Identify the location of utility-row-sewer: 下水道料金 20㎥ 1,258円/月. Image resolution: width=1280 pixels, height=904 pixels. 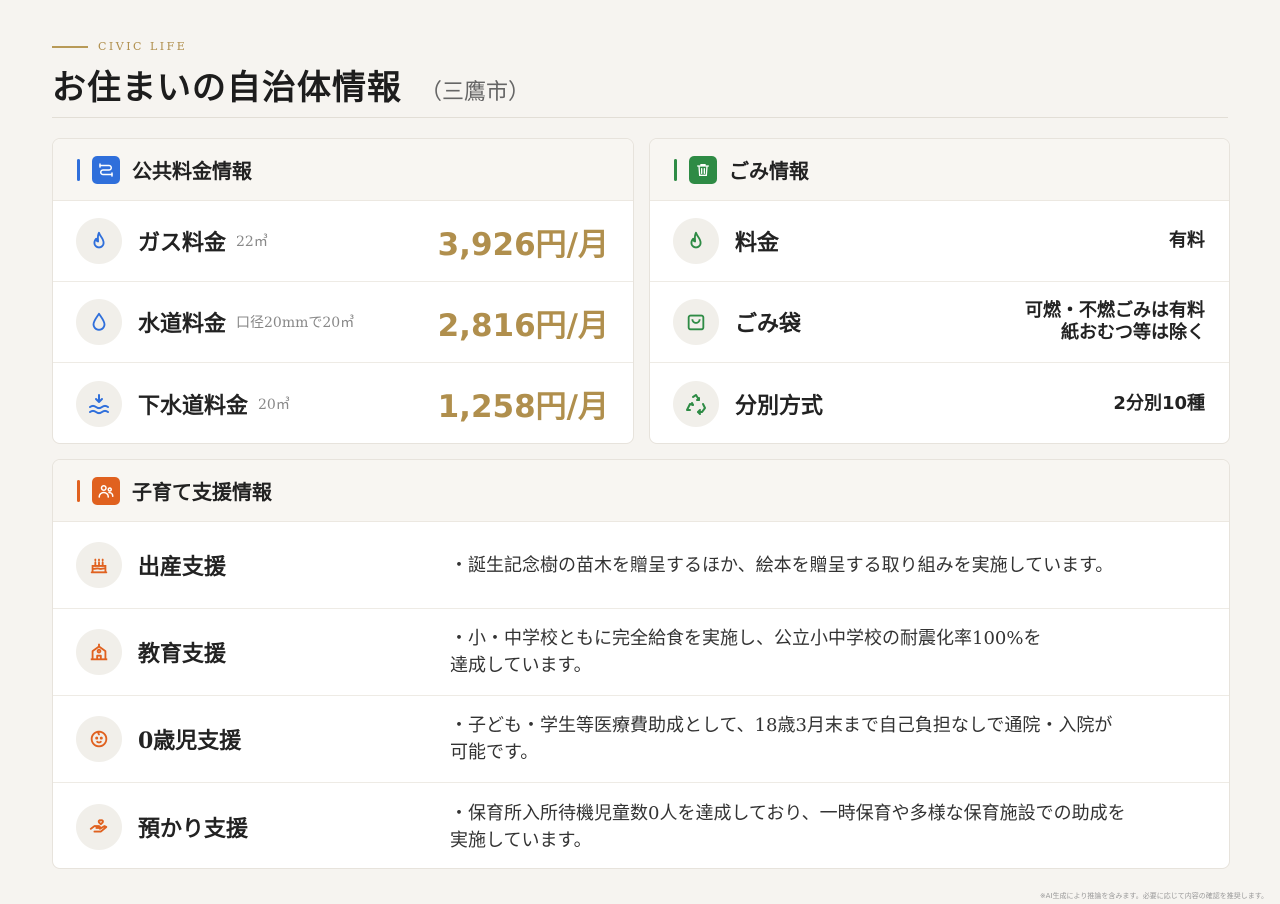
(343, 403).